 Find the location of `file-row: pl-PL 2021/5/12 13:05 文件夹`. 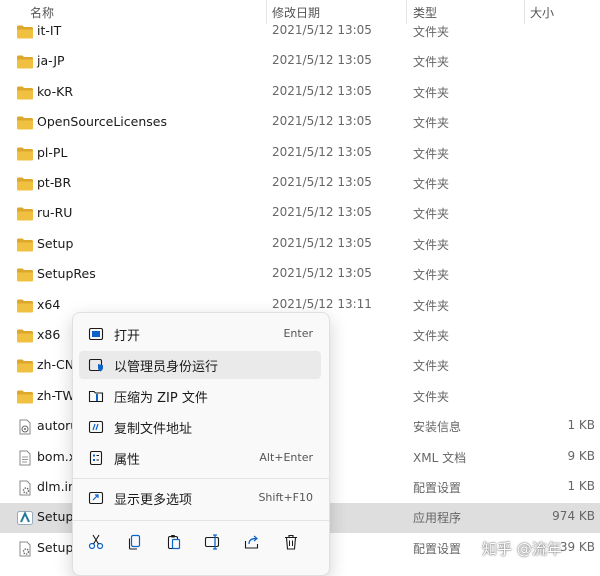

file-row: pl-PL 2021/5/12 13:05 文件夹 is located at coordinates (300, 154).